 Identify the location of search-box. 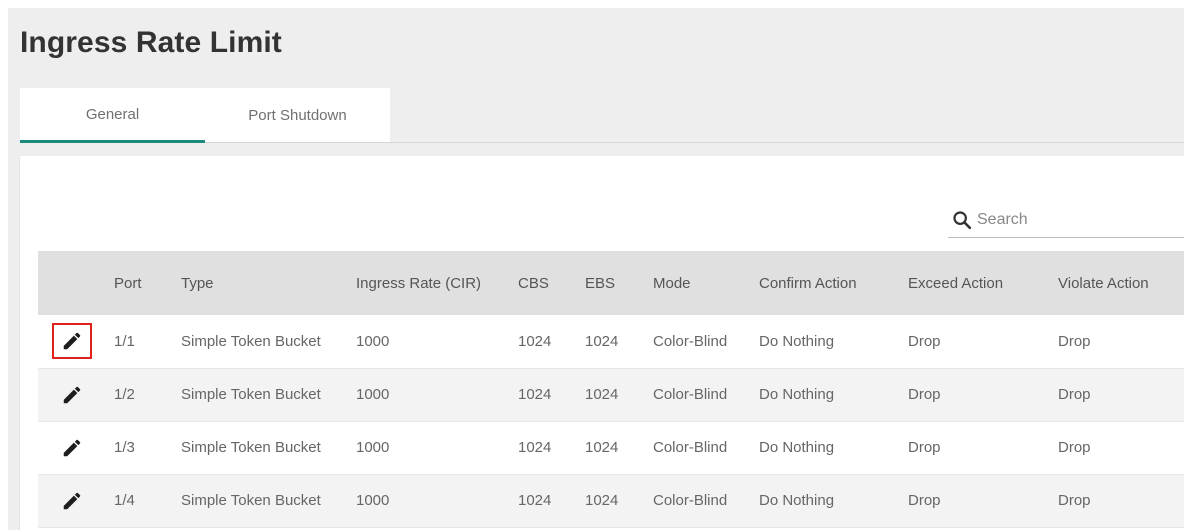
(1066, 220).